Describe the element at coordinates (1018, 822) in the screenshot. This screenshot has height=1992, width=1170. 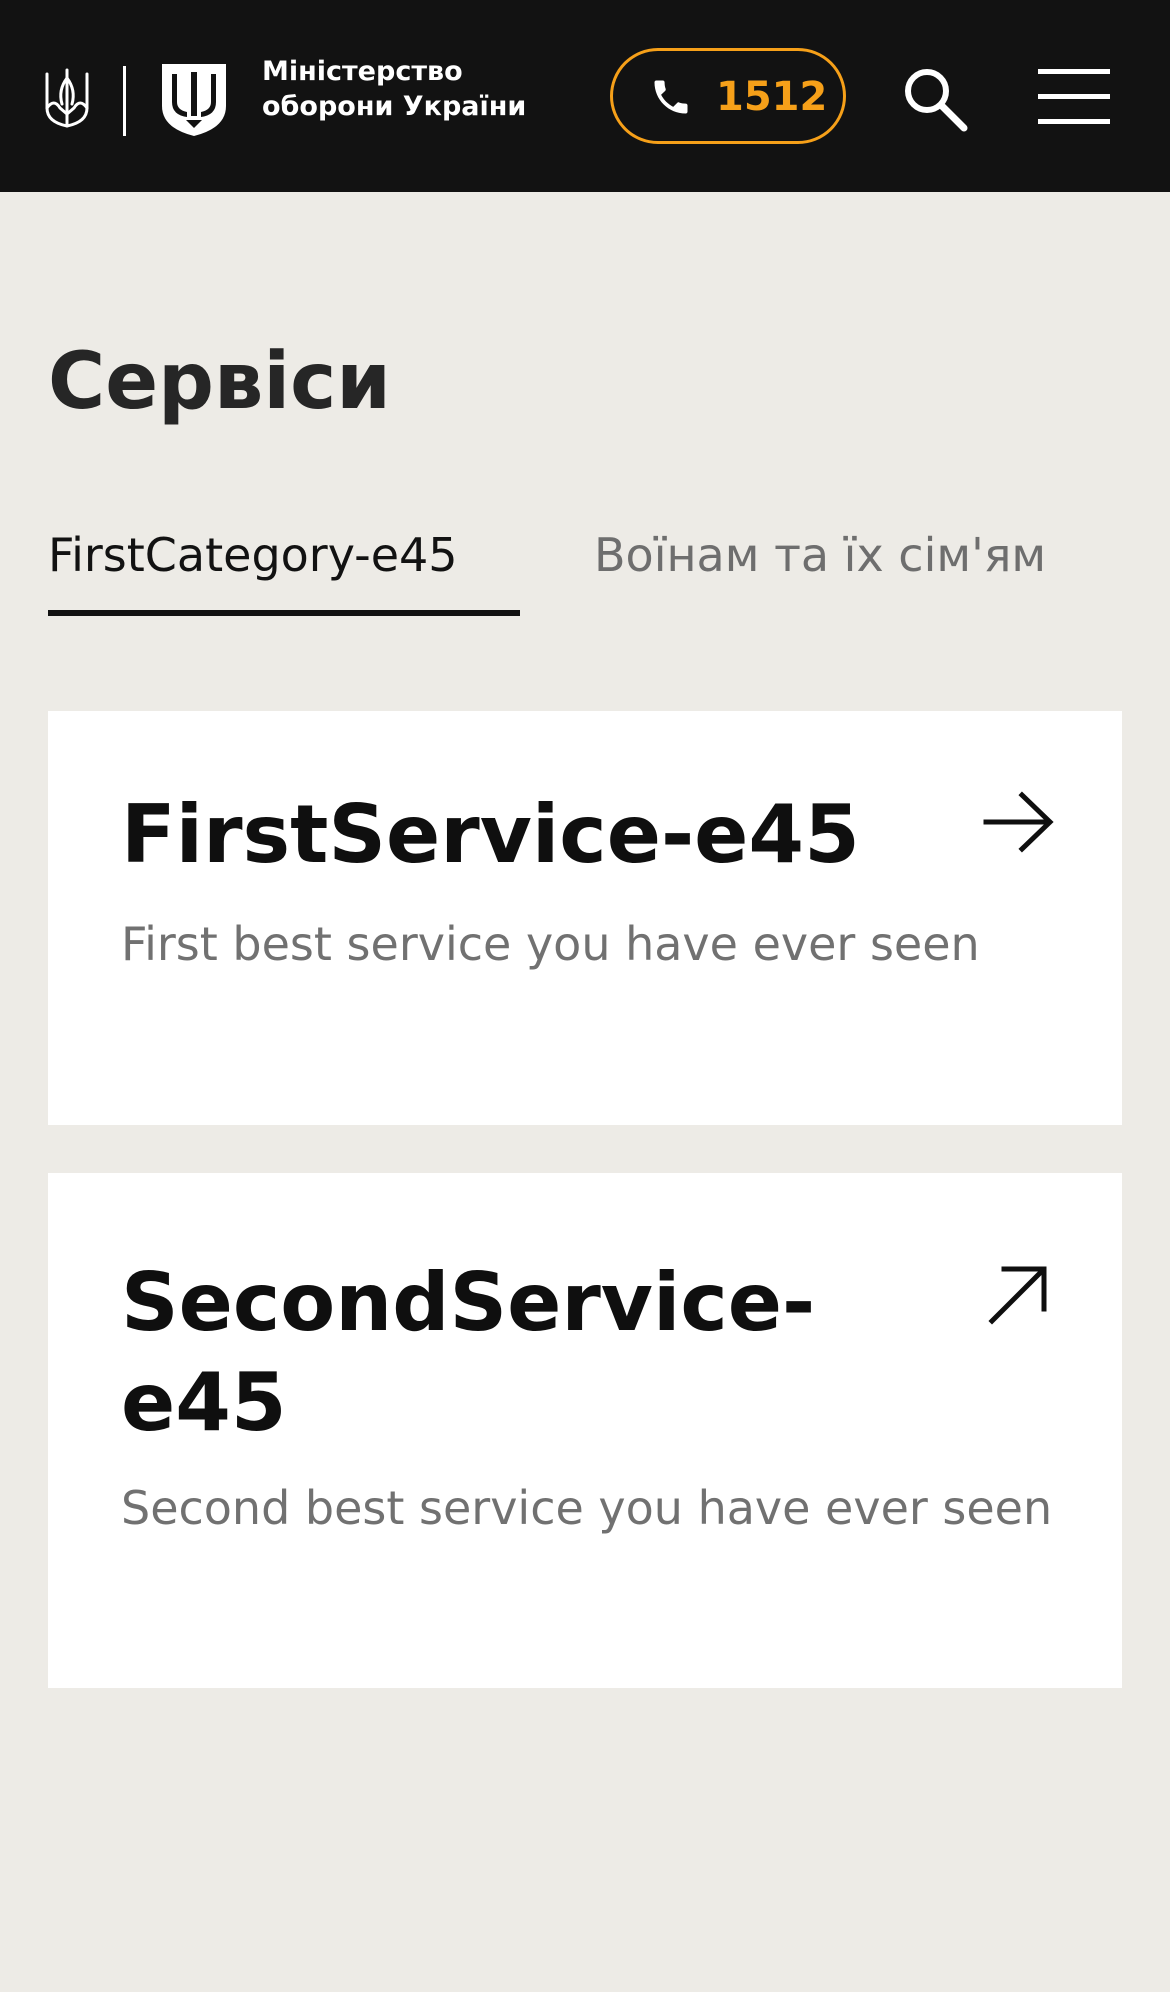
I see `arrow-right-icon` at that location.